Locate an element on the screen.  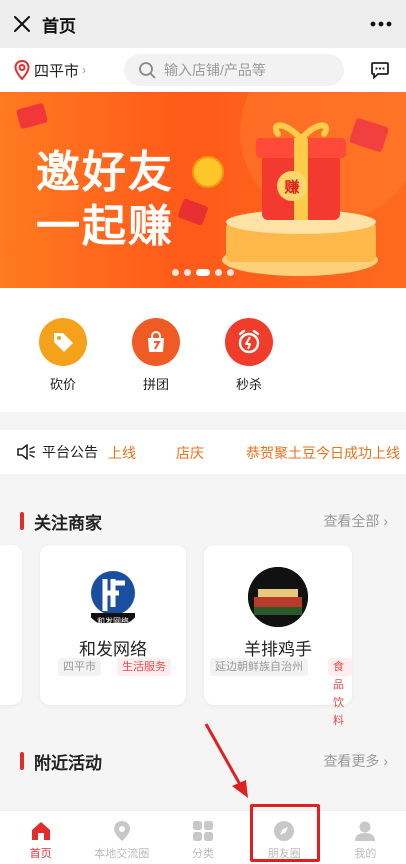
tab-label: 本地交流圈 is located at coordinates (122, 854).